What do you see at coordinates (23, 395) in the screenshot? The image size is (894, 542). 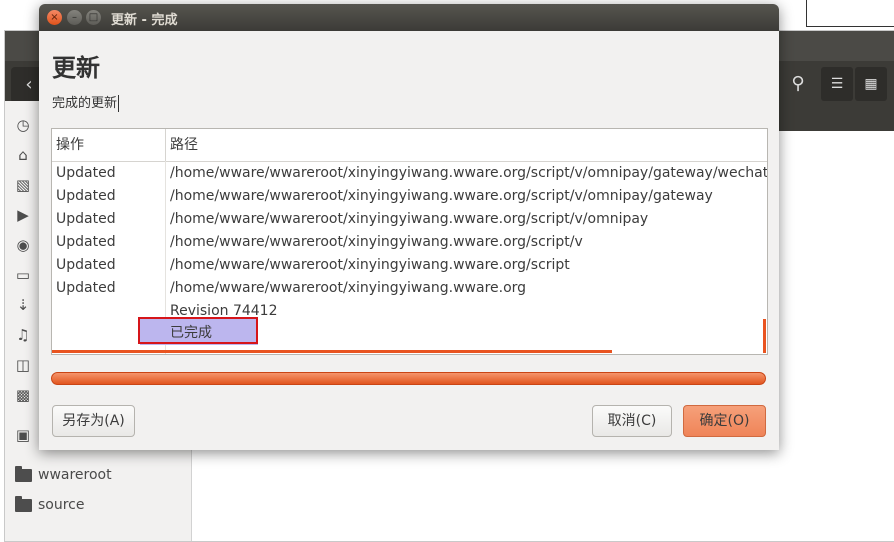 I see `network-icon: ▩` at bounding box center [23, 395].